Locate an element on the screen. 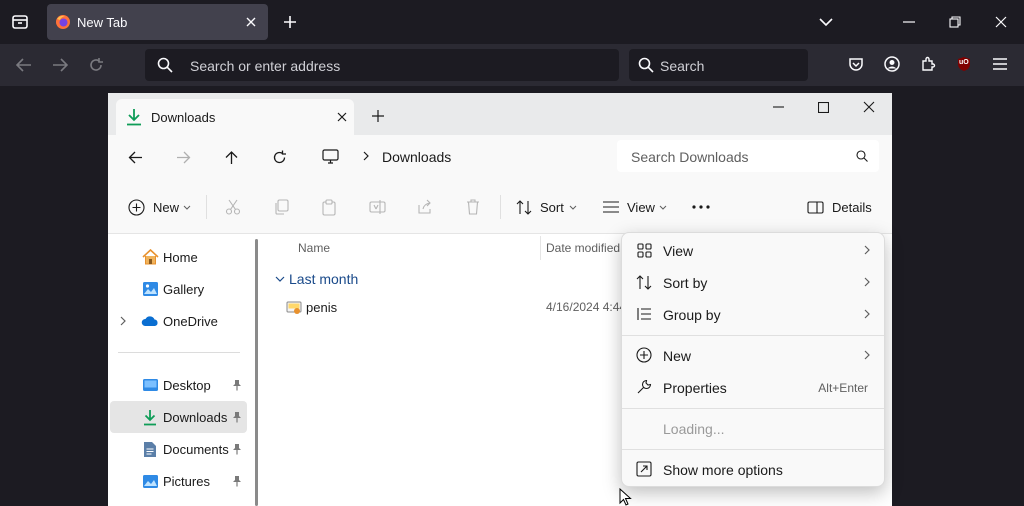 This screenshot has height=506, width=1024. sidebar-item-home: Home is located at coordinates (178, 257).